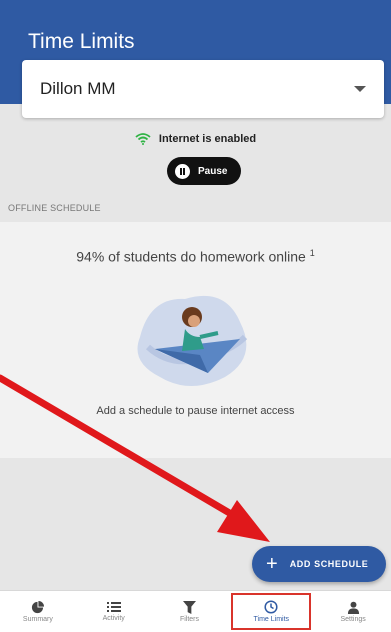 Image resolution: width=391 pixels, height=632 pixels. Describe the element at coordinates (81, 41) in the screenshot. I see `page-title: Time Limits` at that location.